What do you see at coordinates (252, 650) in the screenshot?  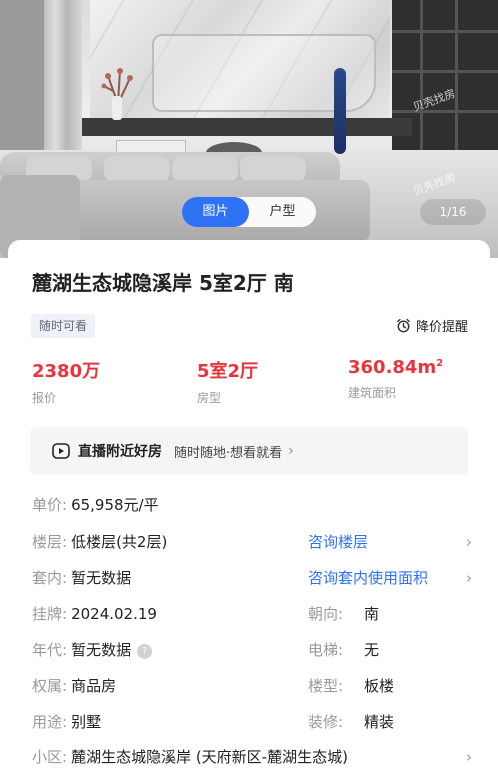 I see `detail-row-year: 年代: 暂无数据? 电梯: 无` at bounding box center [252, 650].